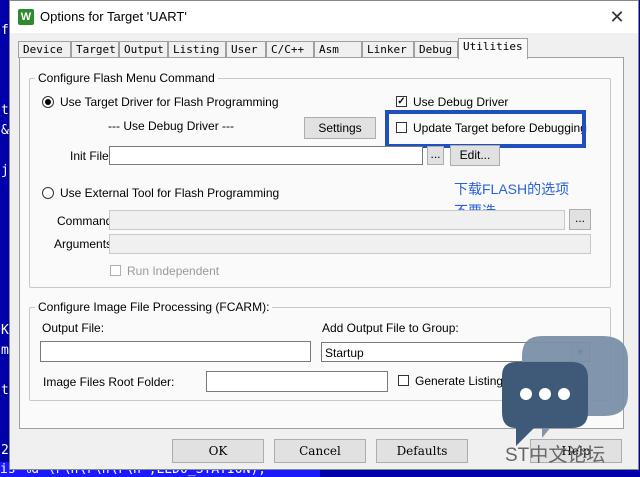 The width and height of the screenshot is (640, 477). I want to click on init-file-label: Init File:, so click(91, 156).